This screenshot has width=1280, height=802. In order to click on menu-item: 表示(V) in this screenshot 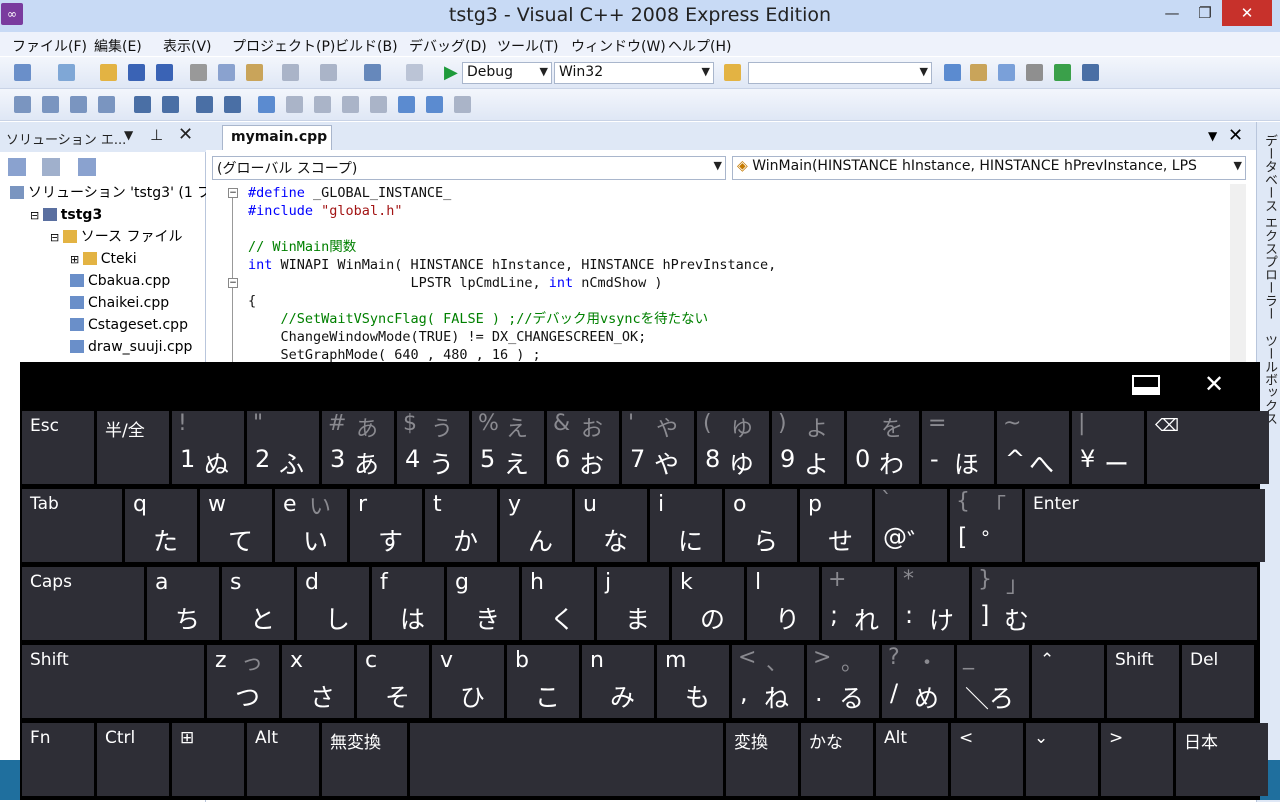, I will do `click(187, 46)`.